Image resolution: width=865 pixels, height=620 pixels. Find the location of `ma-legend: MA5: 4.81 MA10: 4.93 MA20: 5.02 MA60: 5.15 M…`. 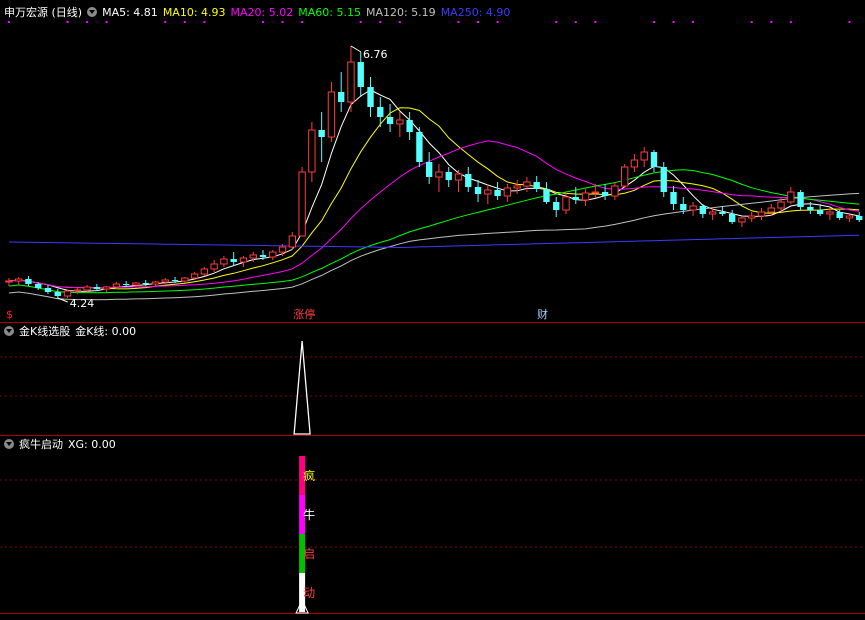

ma-legend: MA5: 4.81 MA10: 4.93 MA20: 5.02 MA60: 5.15 M… is located at coordinates (308, 12).